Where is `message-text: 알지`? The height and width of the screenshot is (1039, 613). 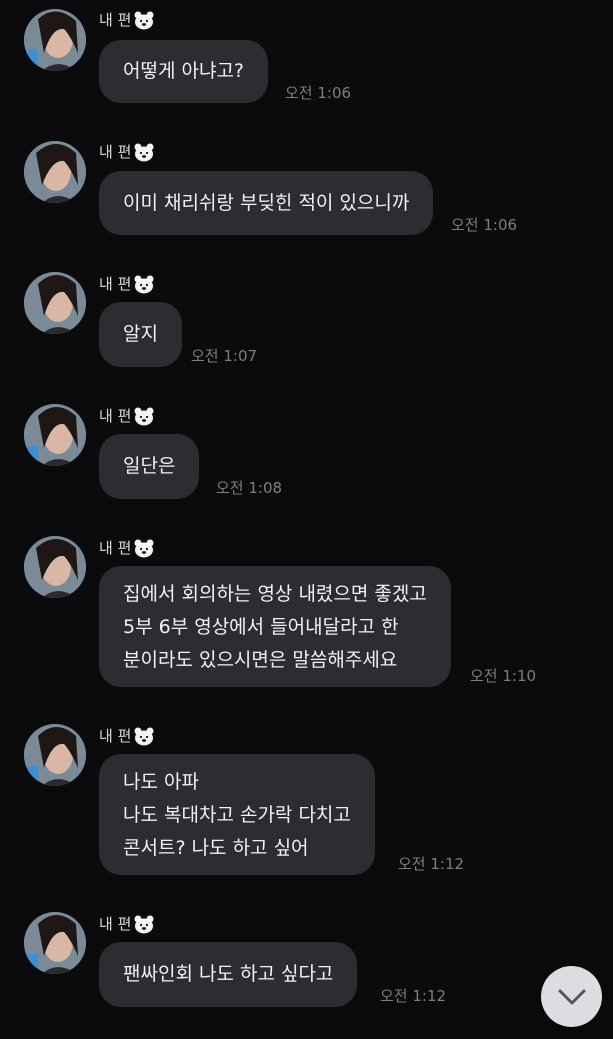 message-text: 알지 is located at coordinates (140, 334).